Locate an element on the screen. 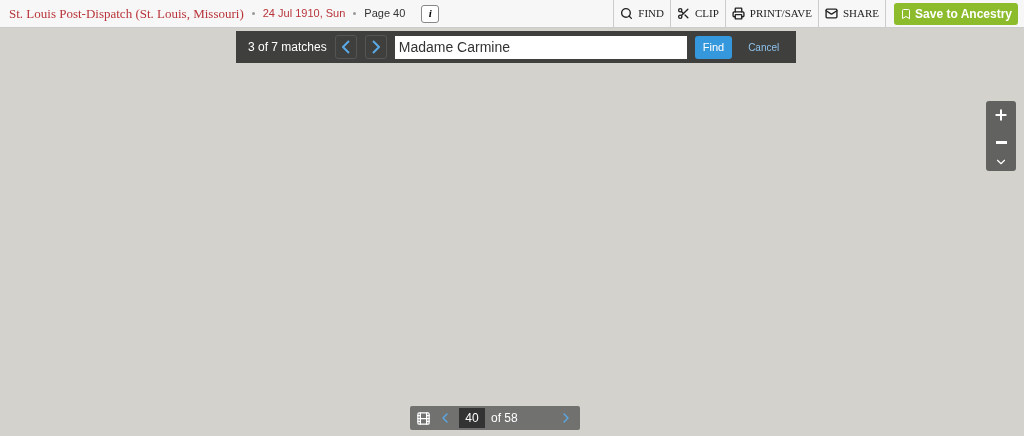  chevron-right-icon is located at coordinates (375, 47).